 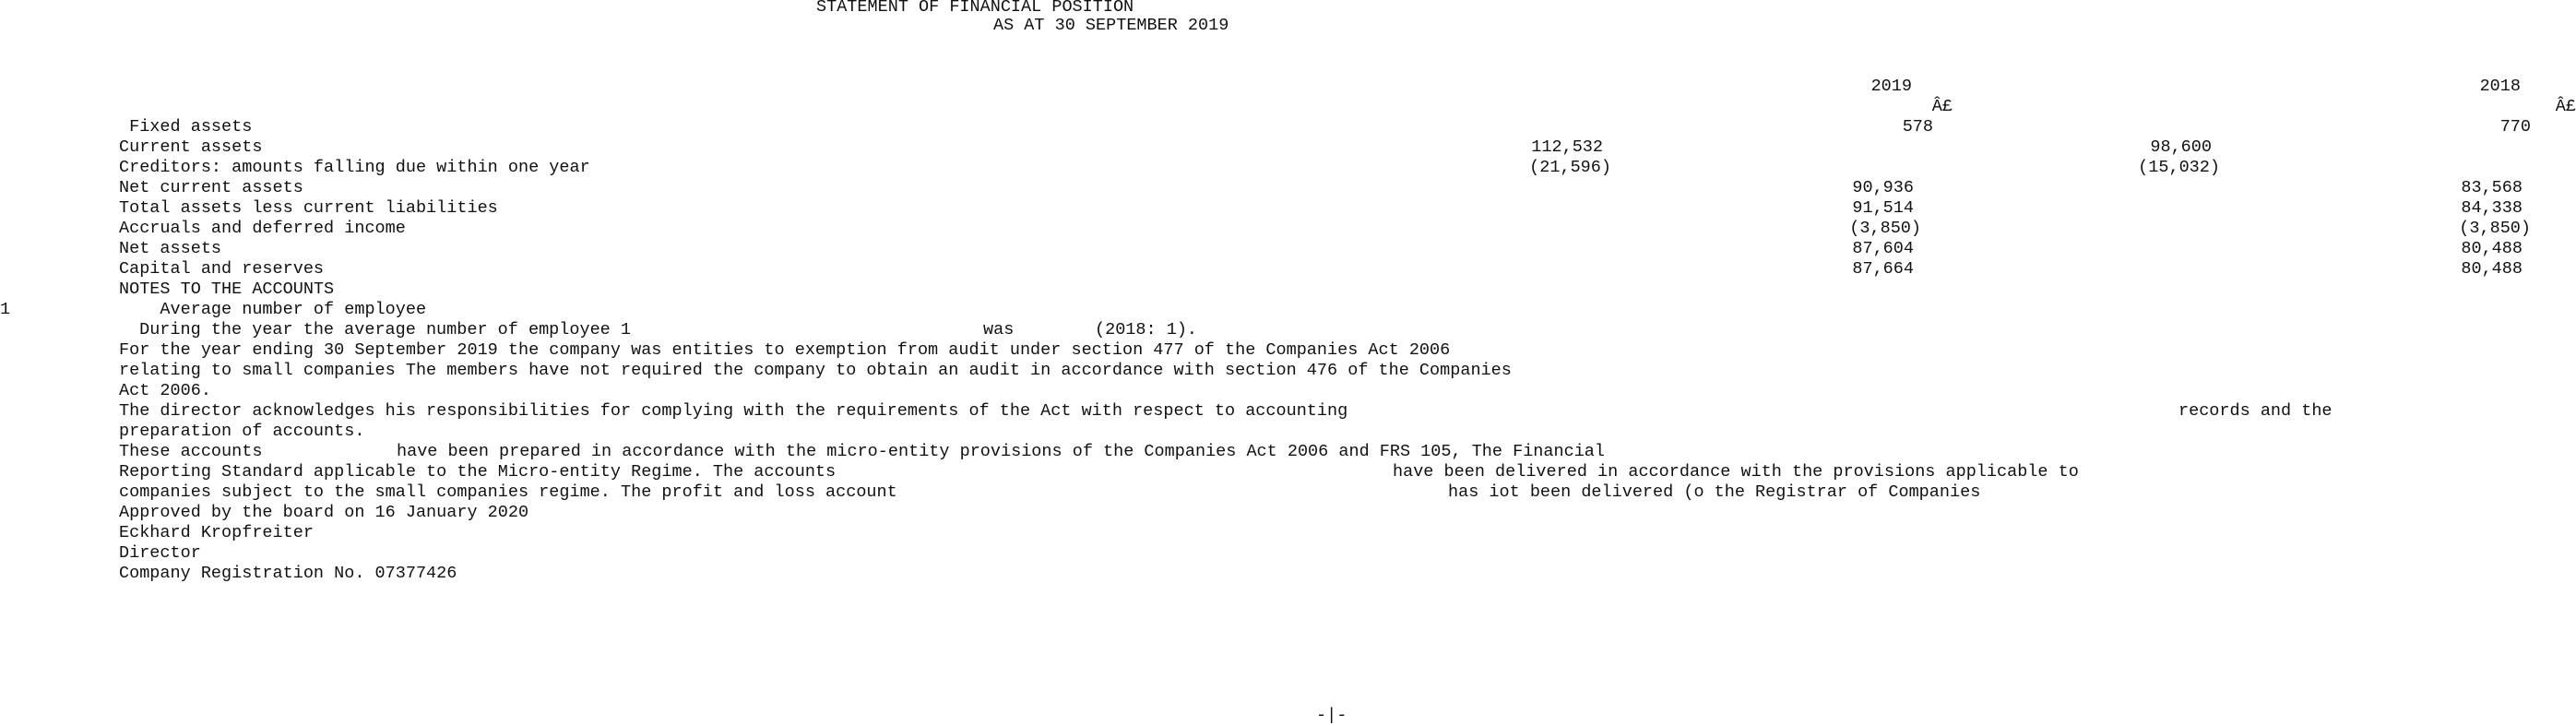 What do you see at coordinates (262, 228) in the screenshot?
I see `row-label-accruals: Accruals and deferred income` at bounding box center [262, 228].